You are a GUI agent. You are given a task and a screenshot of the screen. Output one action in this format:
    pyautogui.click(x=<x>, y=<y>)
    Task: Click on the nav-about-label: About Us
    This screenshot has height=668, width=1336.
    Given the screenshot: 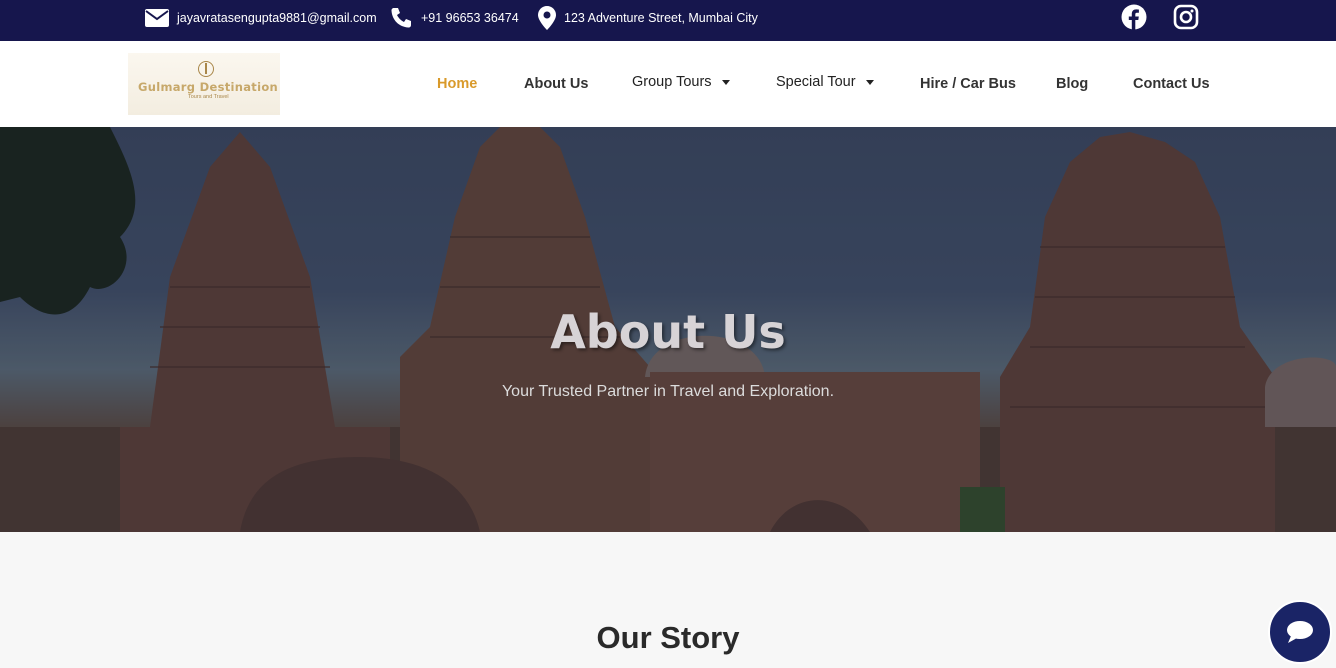 What is the action you would take?
    pyautogui.click(x=556, y=84)
    